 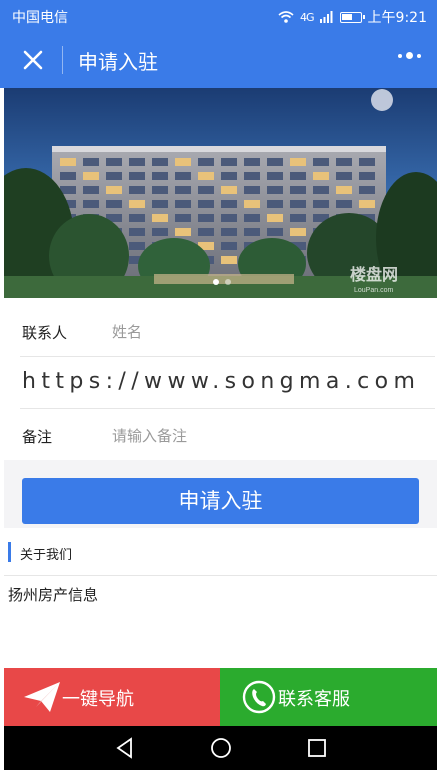 I want to click on signal-label: 4G, so click(x=307, y=17).